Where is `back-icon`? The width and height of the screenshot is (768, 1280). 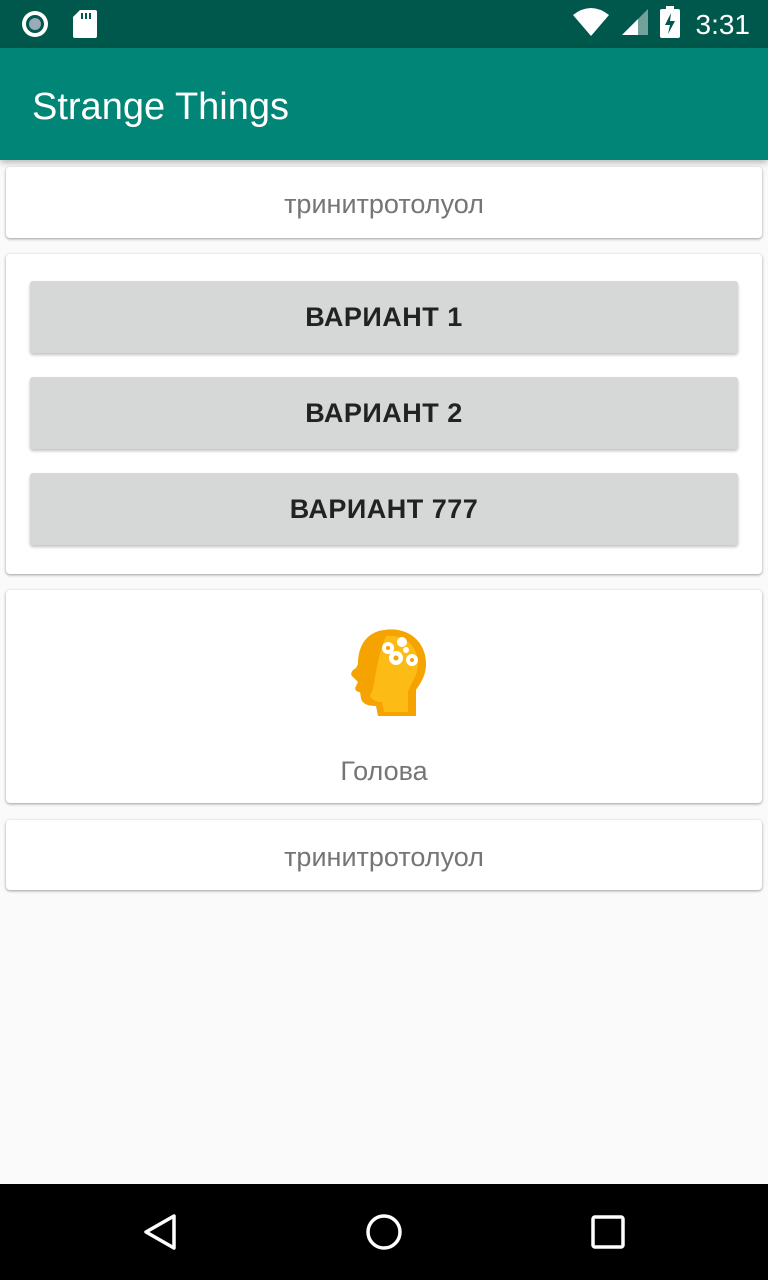
back-icon is located at coordinates (160, 1232).